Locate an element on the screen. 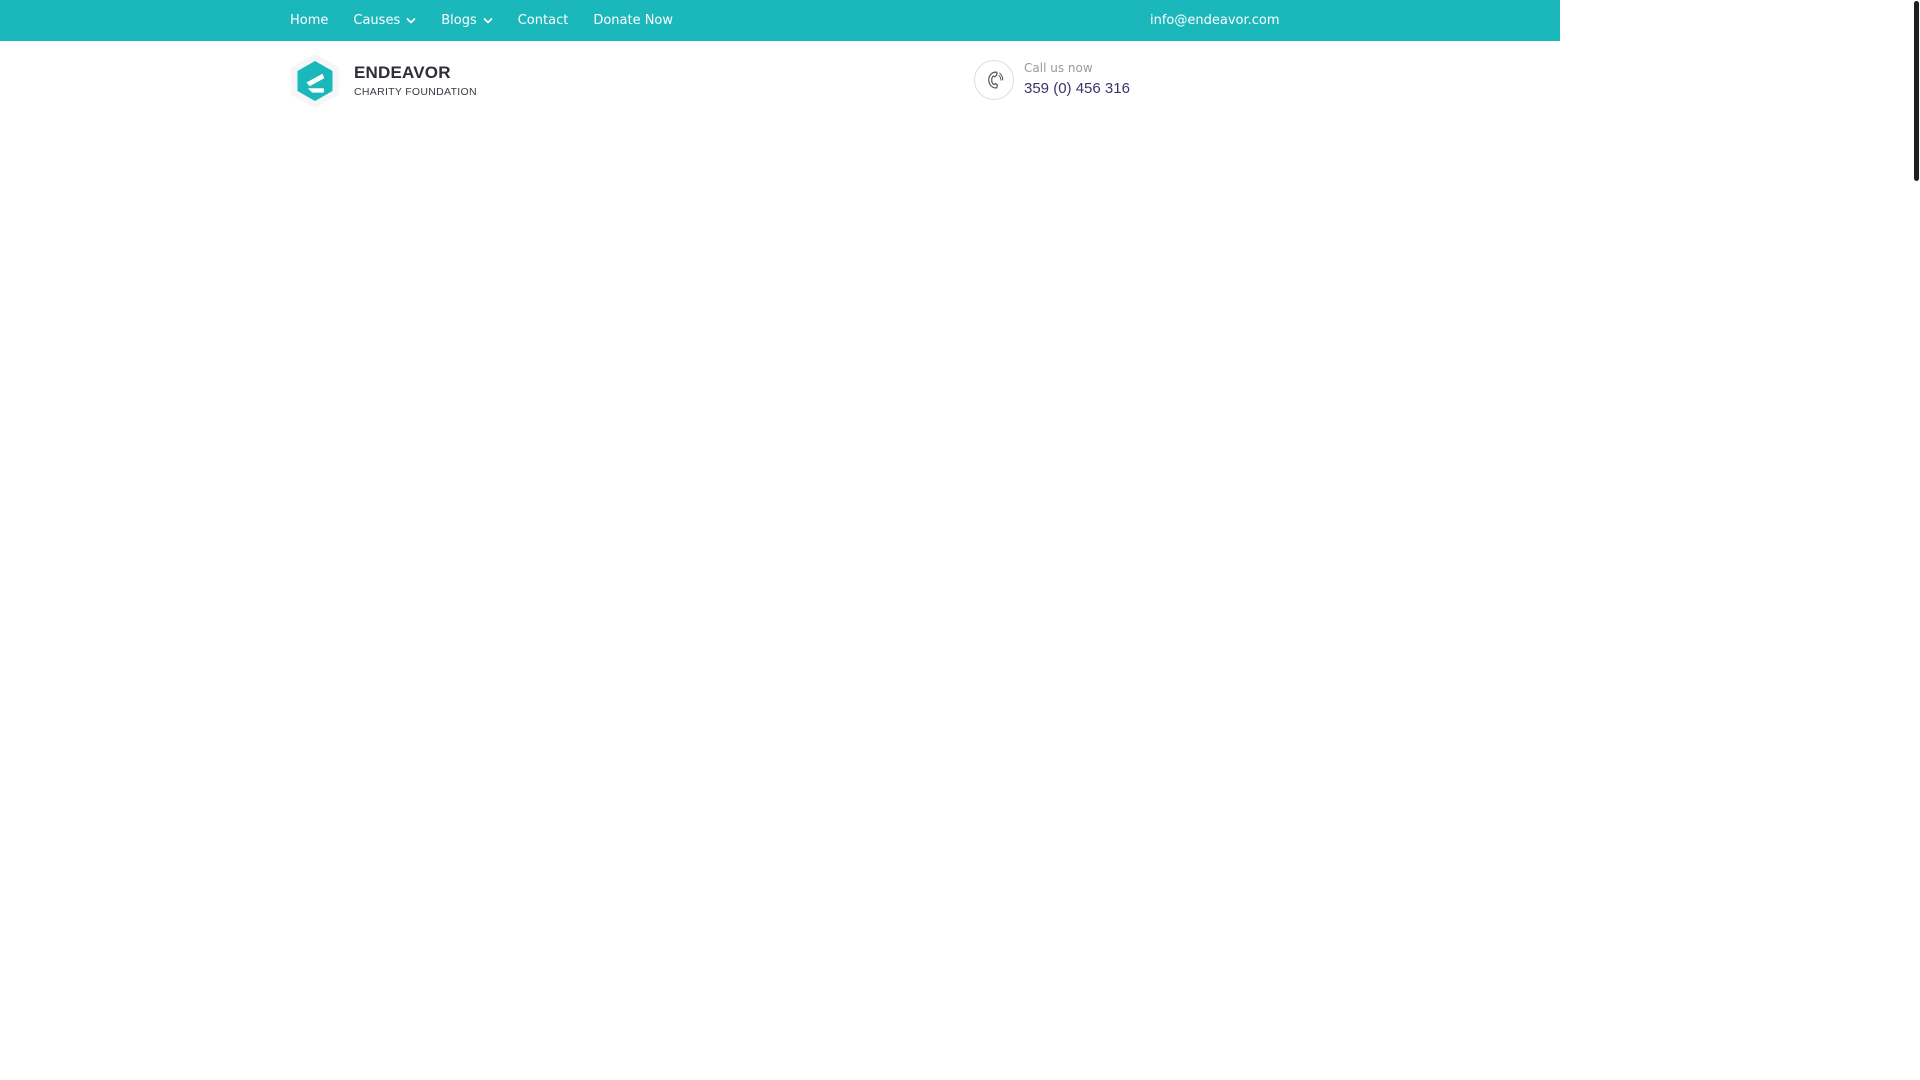 The width and height of the screenshot is (1920, 1080). phone-icon is located at coordinates (996, 80).